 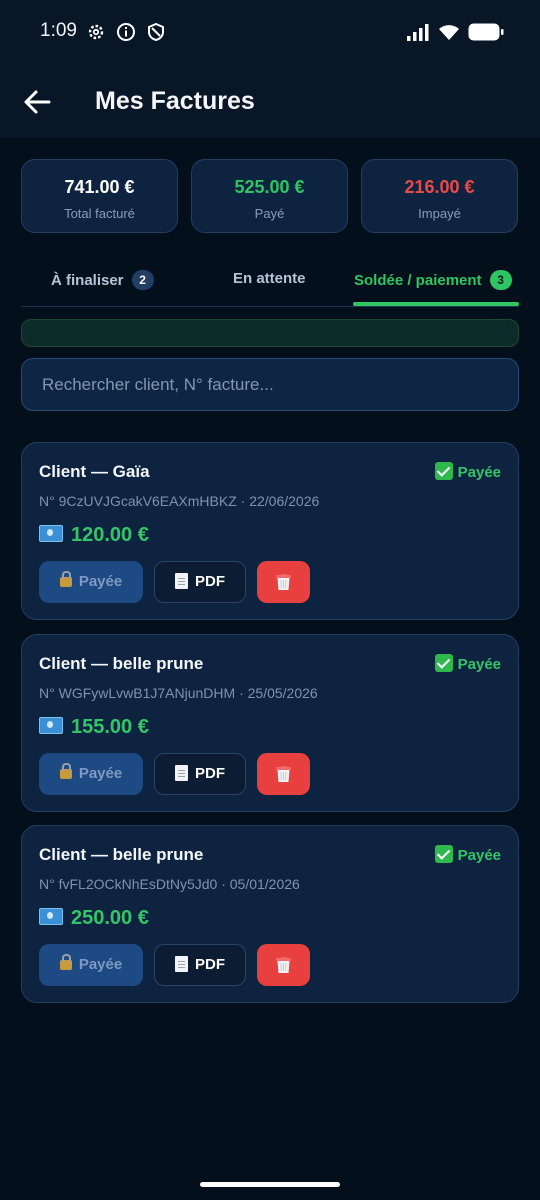 What do you see at coordinates (94, 471) in the screenshot?
I see `client-name: Client — Gaïa` at bounding box center [94, 471].